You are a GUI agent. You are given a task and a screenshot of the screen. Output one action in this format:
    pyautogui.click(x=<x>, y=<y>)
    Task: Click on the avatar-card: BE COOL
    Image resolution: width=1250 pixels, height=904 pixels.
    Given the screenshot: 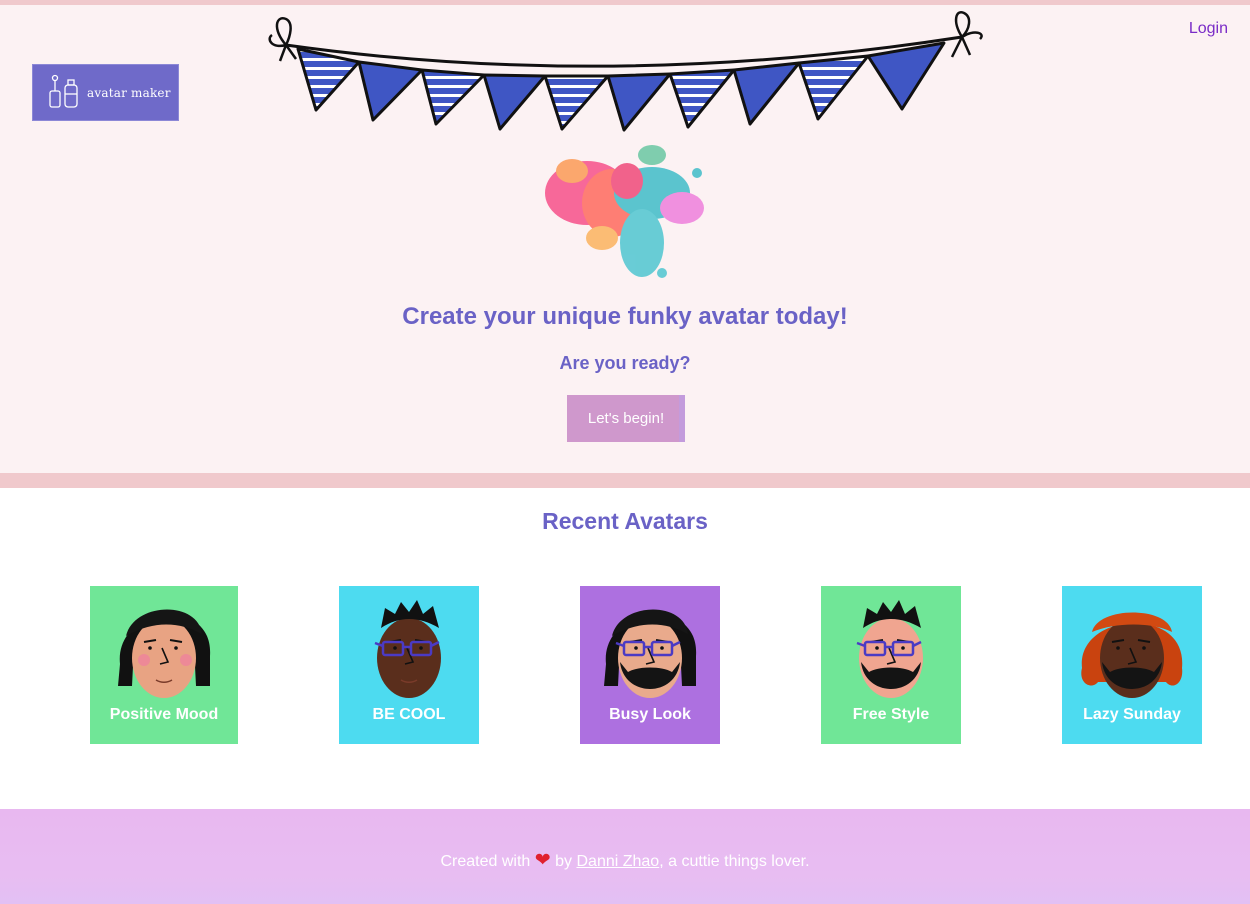 What is the action you would take?
    pyautogui.click(x=409, y=665)
    